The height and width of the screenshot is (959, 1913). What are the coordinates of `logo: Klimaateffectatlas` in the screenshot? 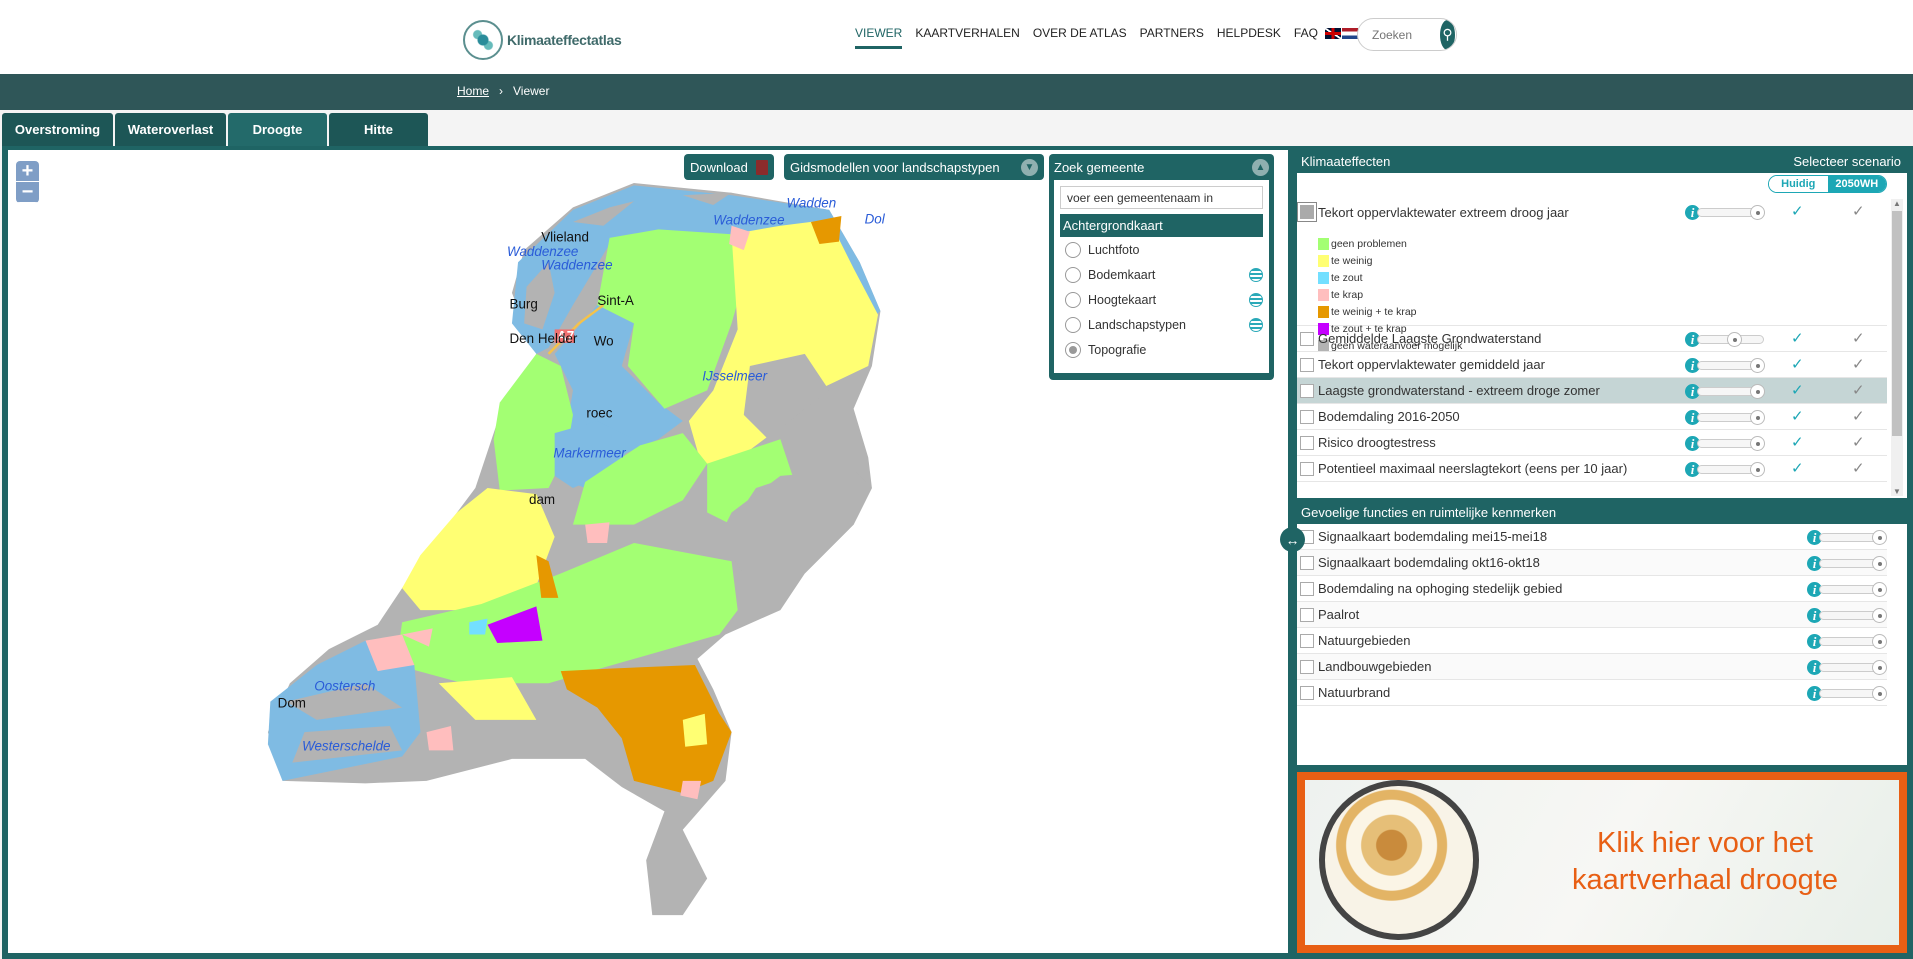 It's located at (542, 40).